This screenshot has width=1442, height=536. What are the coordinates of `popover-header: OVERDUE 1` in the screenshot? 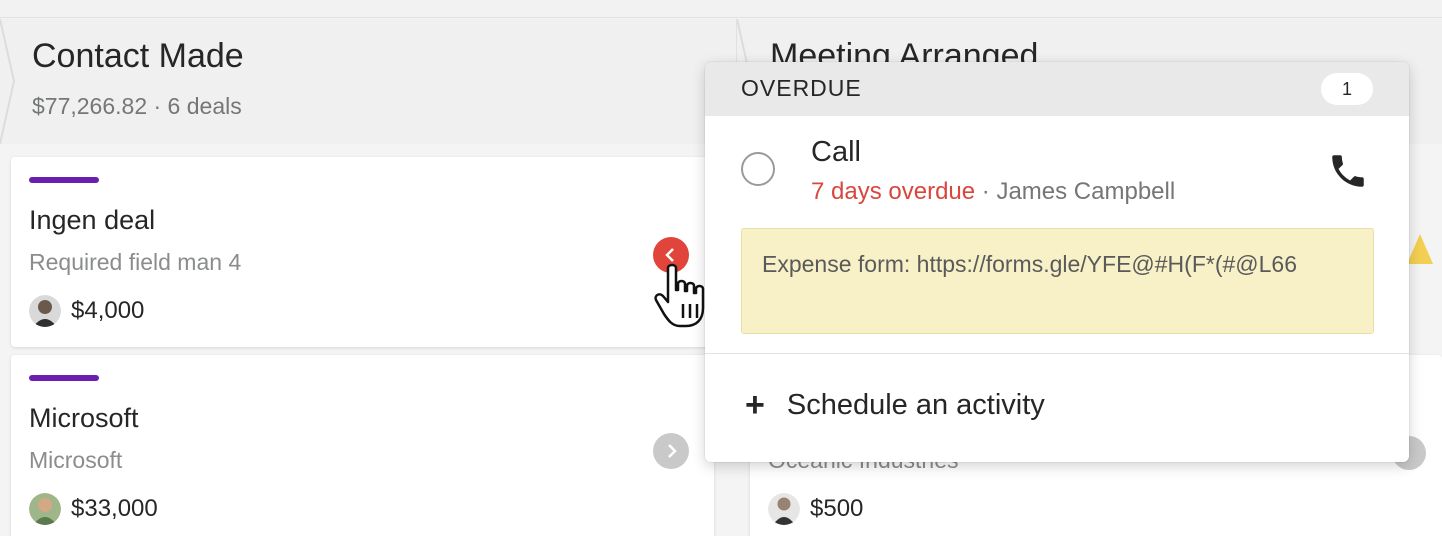 It's located at (1057, 89).